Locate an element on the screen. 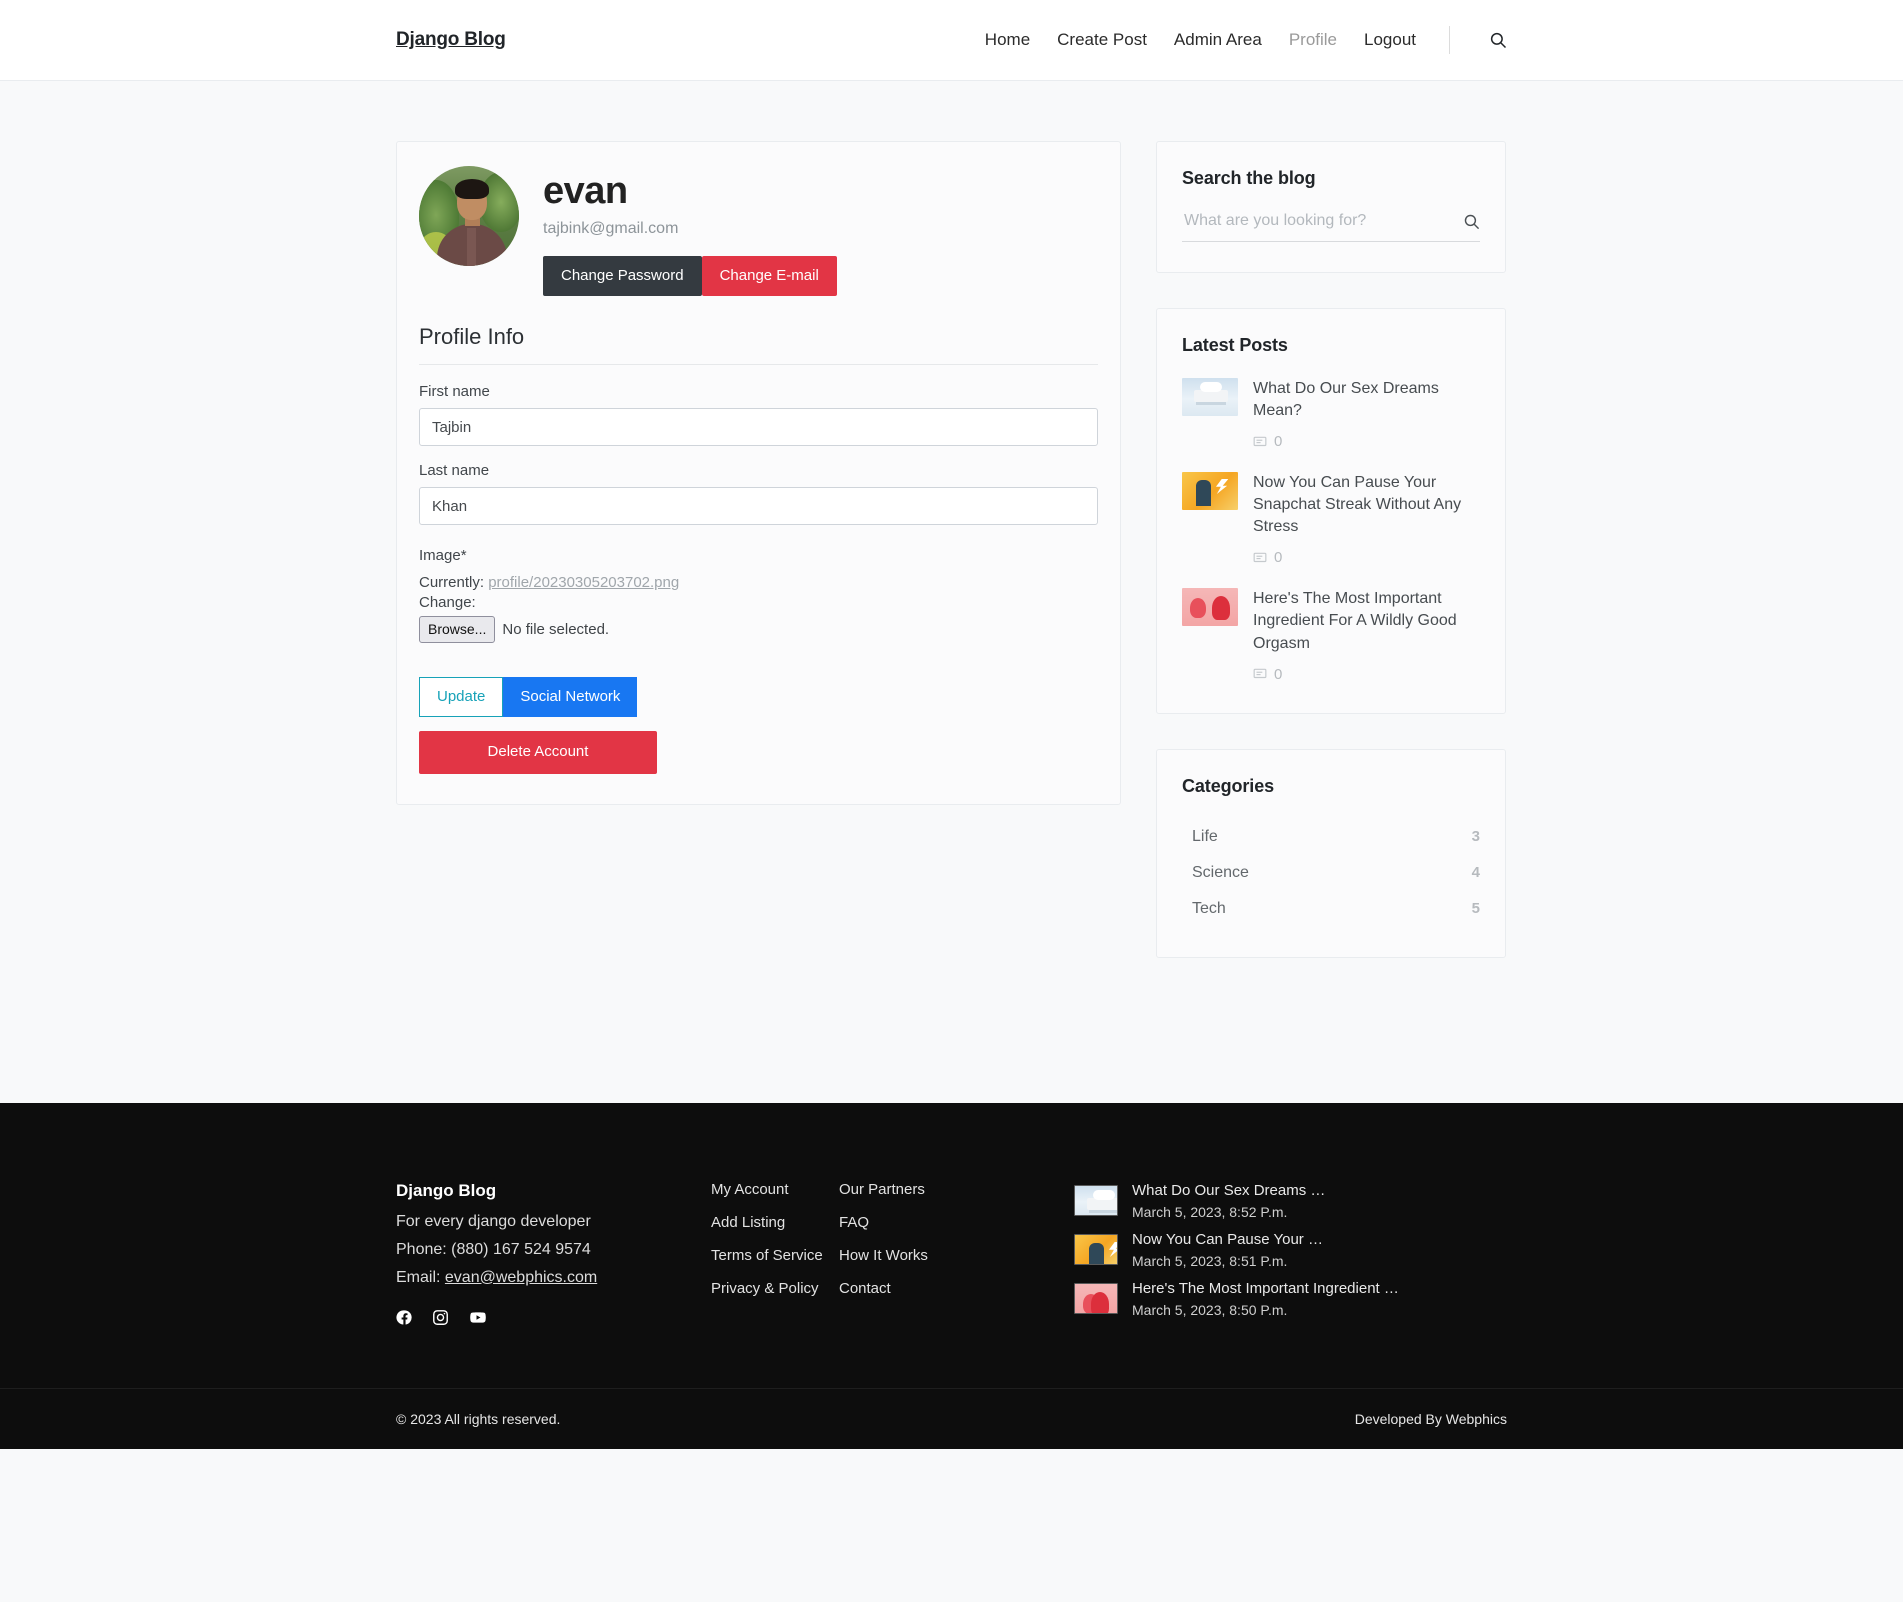 The image size is (1903, 1602). category-count: 4 is located at coordinates (1475, 873).